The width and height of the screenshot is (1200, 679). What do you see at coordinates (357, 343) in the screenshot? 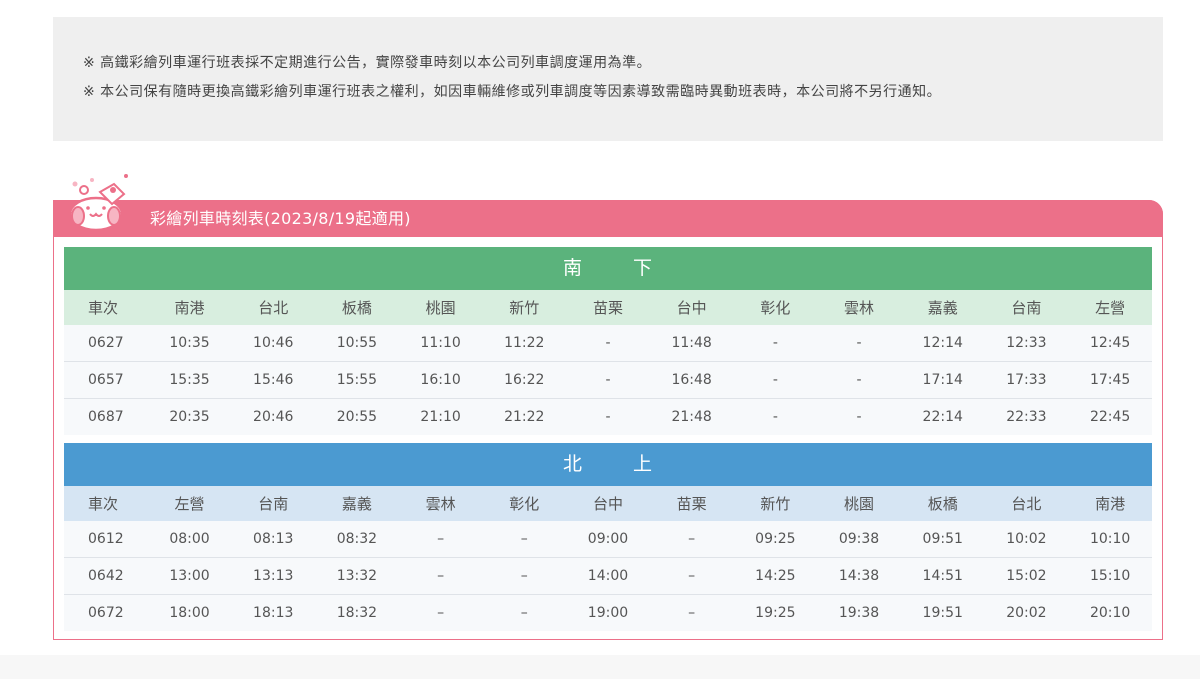
I see `southbound-time-cell: 10:55` at bounding box center [357, 343].